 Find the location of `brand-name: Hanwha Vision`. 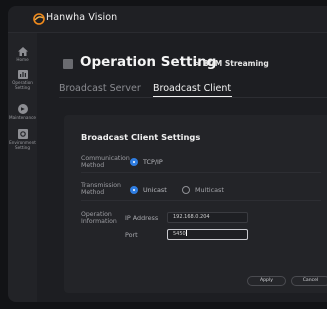

brand-name: Hanwha Vision is located at coordinates (82, 17).